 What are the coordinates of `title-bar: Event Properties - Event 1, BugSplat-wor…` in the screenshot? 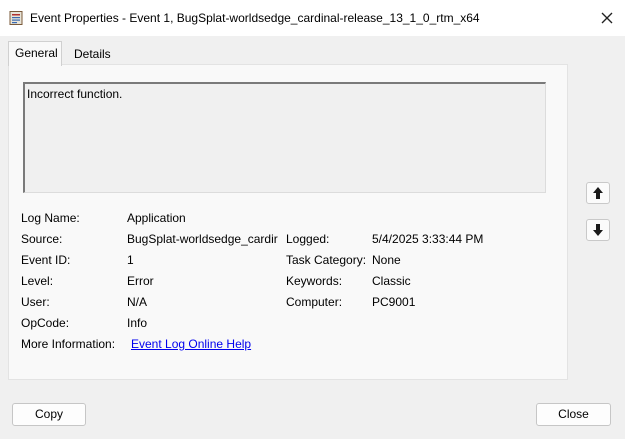 It's located at (312, 18).